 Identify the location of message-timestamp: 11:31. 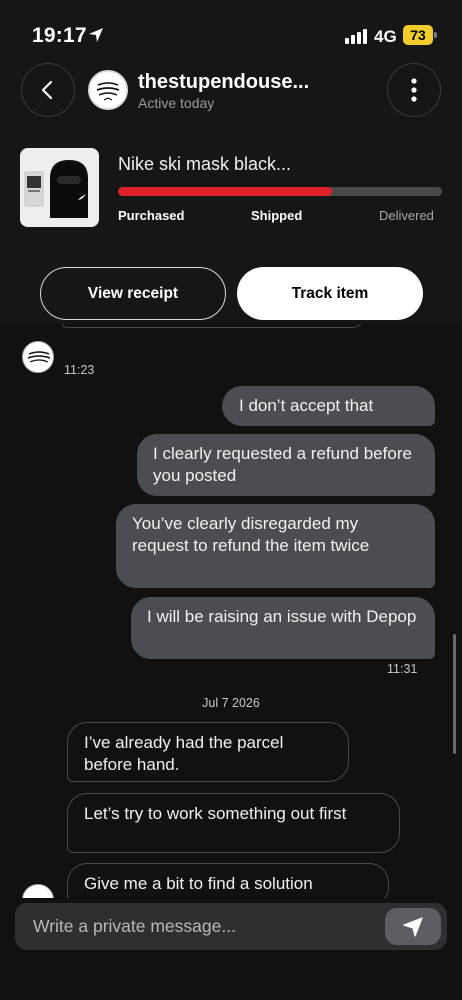
(402, 669).